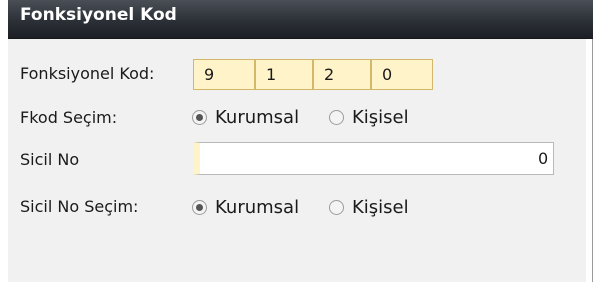 The height and width of the screenshot is (282, 599). What do you see at coordinates (373, 158) in the screenshot?
I see `sicil-no-input` at bounding box center [373, 158].